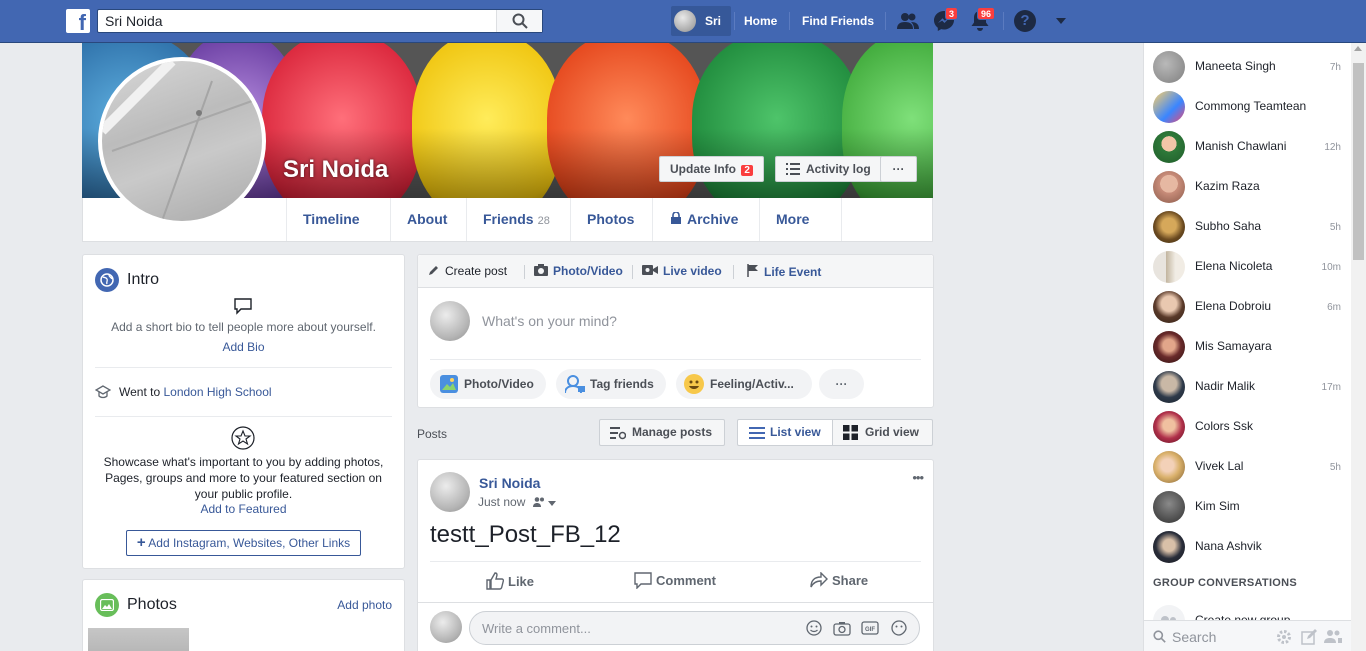 This screenshot has width=1366, height=651. Describe the element at coordinates (1248, 507) in the screenshot. I see `chat-contact: Kim Sim` at that location.